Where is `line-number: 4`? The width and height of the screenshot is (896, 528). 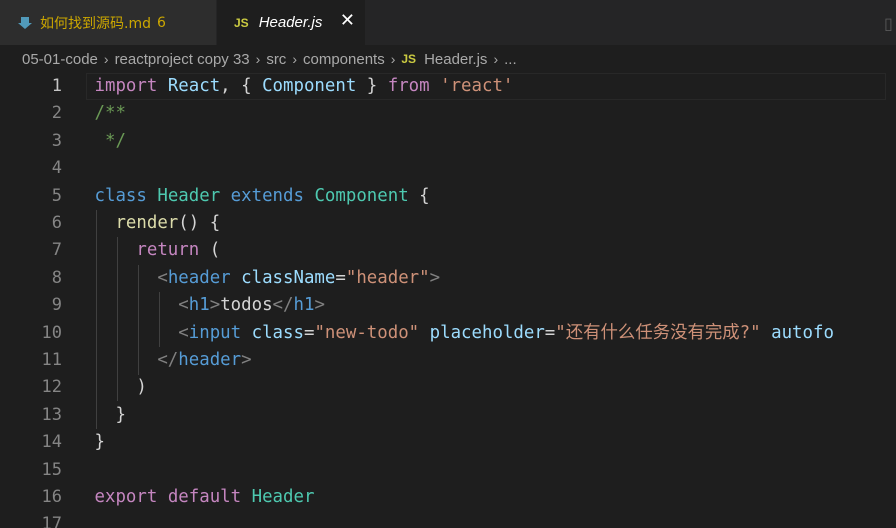
line-number: 4 is located at coordinates (56, 168).